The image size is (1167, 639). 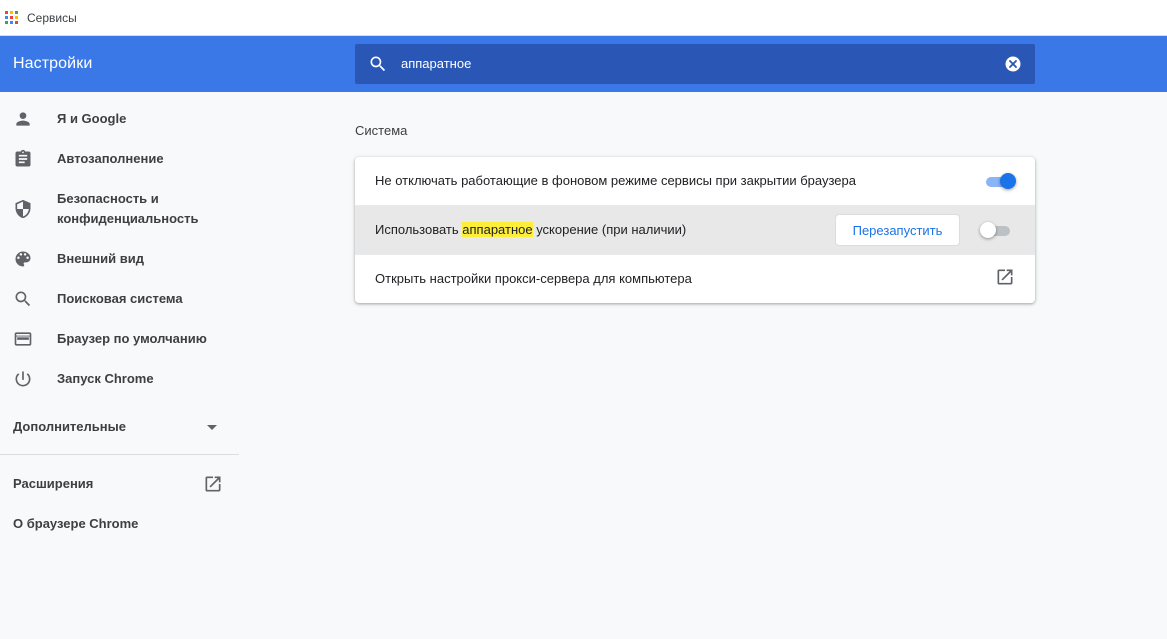 What do you see at coordinates (497, 229) in the screenshot?
I see `search-match-highlight: аппаратное` at bounding box center [497, 229].